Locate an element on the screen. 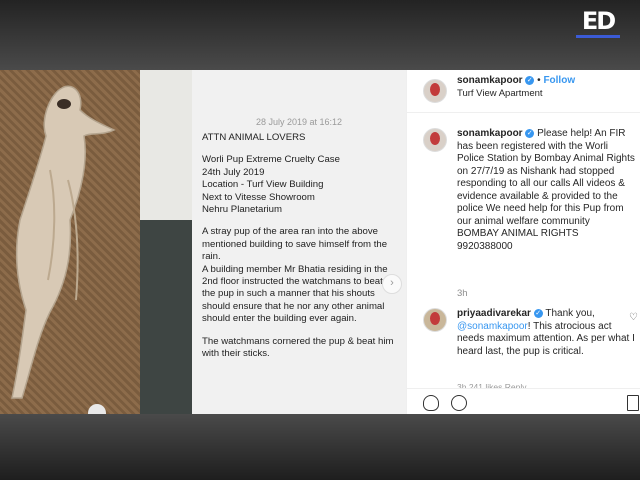  comment-text-before: Thank you, is located at coordinates (570, 313).